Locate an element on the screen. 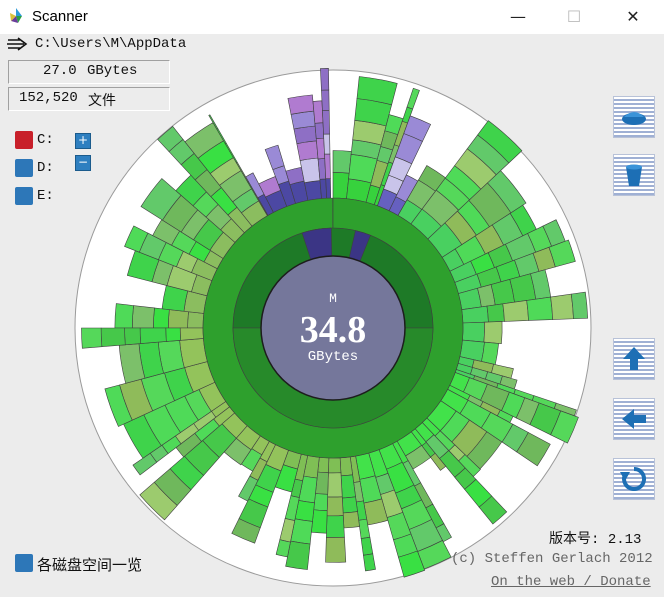 The image size is (664, 597). trash-icon is located at coordinates (634, 175).